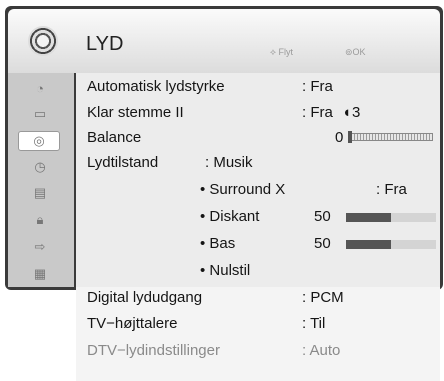 This screenshot has height=381, width=444. I want to click on clear-voice-label: Klar stemme II, so click(135, 112).